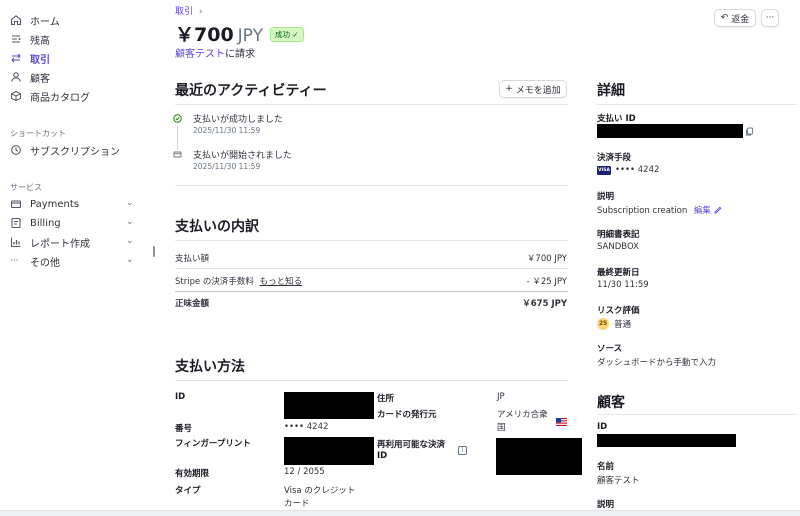 This screenshot has width=800, height=516. I want to click on pm-type-label: タイプ, so click(188, 491).